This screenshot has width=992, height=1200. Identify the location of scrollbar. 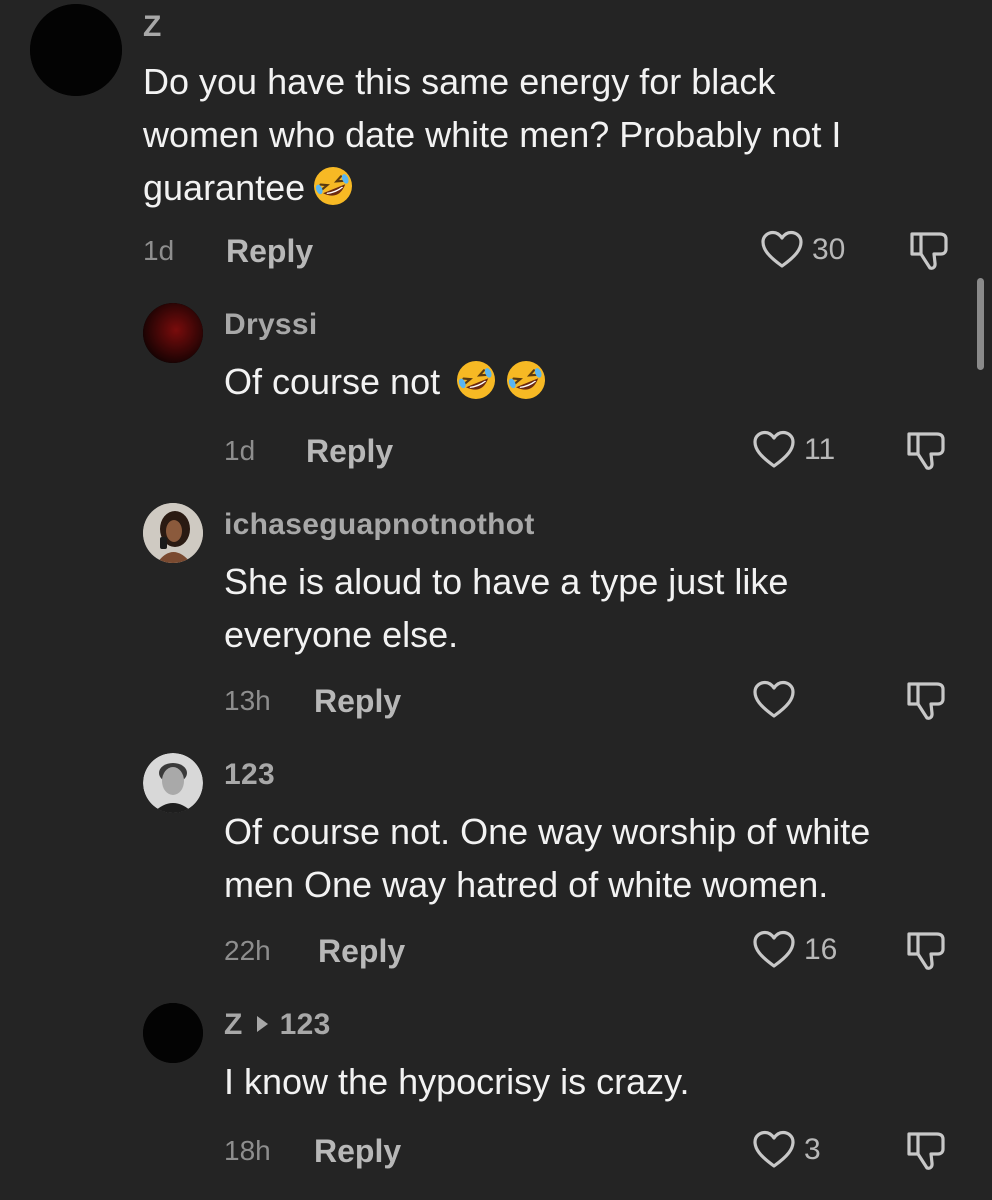
(980, 324).